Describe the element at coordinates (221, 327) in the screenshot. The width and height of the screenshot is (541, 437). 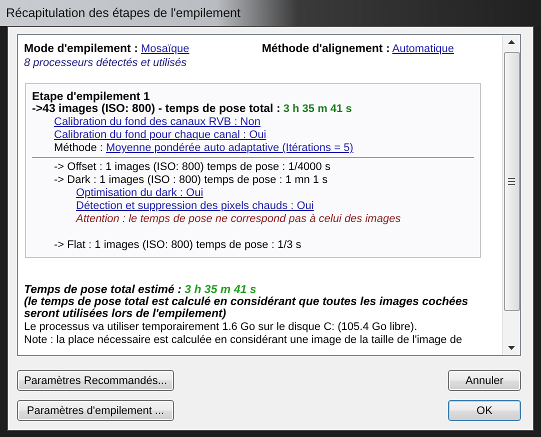
I see `disk-text: Le processus va utiliser temporairement 1.6 Go sur le disque C: (105.4 Go libre).` at that location.